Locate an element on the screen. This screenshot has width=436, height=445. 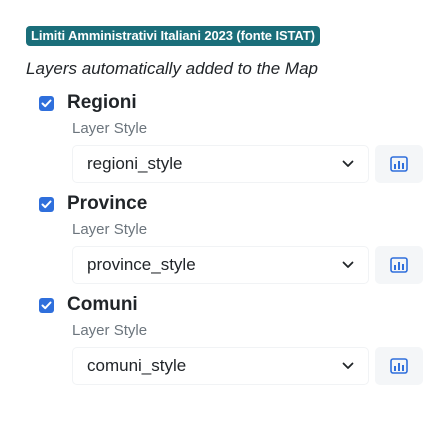
layer-name: Province is located at coordinates (107, 203).